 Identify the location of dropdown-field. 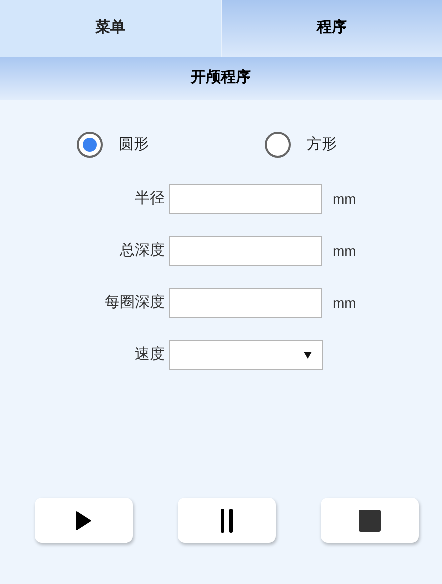
(246, 355).